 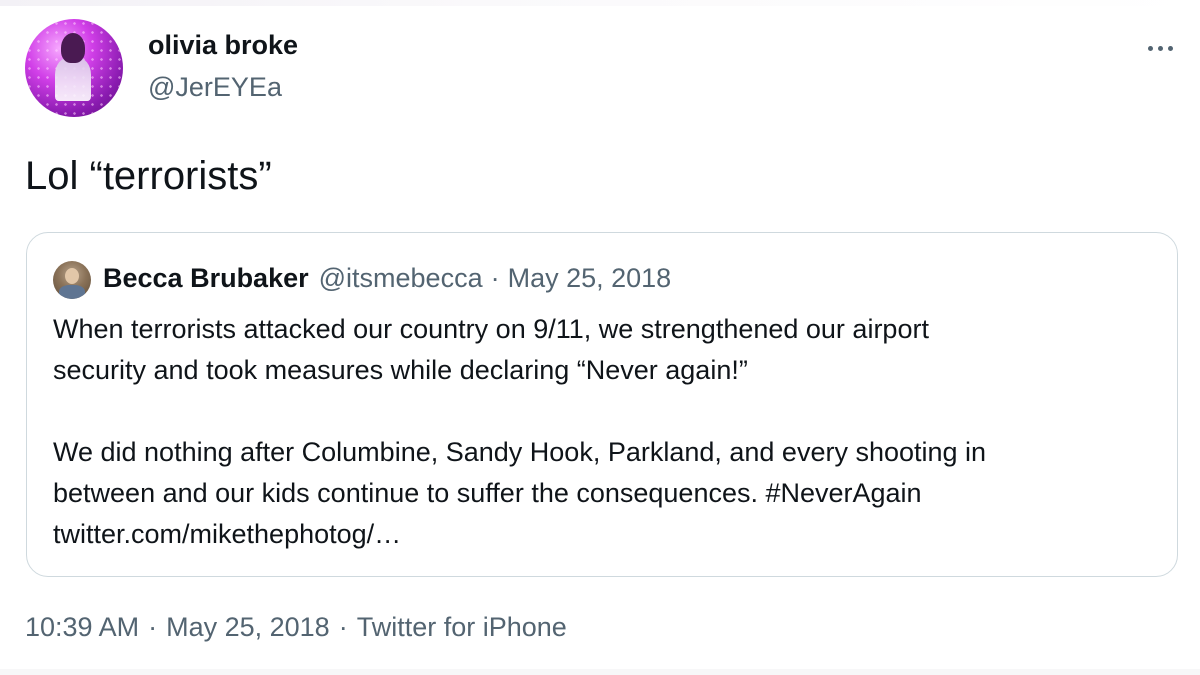 I want to click on author-avatar, so click(x=74, y=68).